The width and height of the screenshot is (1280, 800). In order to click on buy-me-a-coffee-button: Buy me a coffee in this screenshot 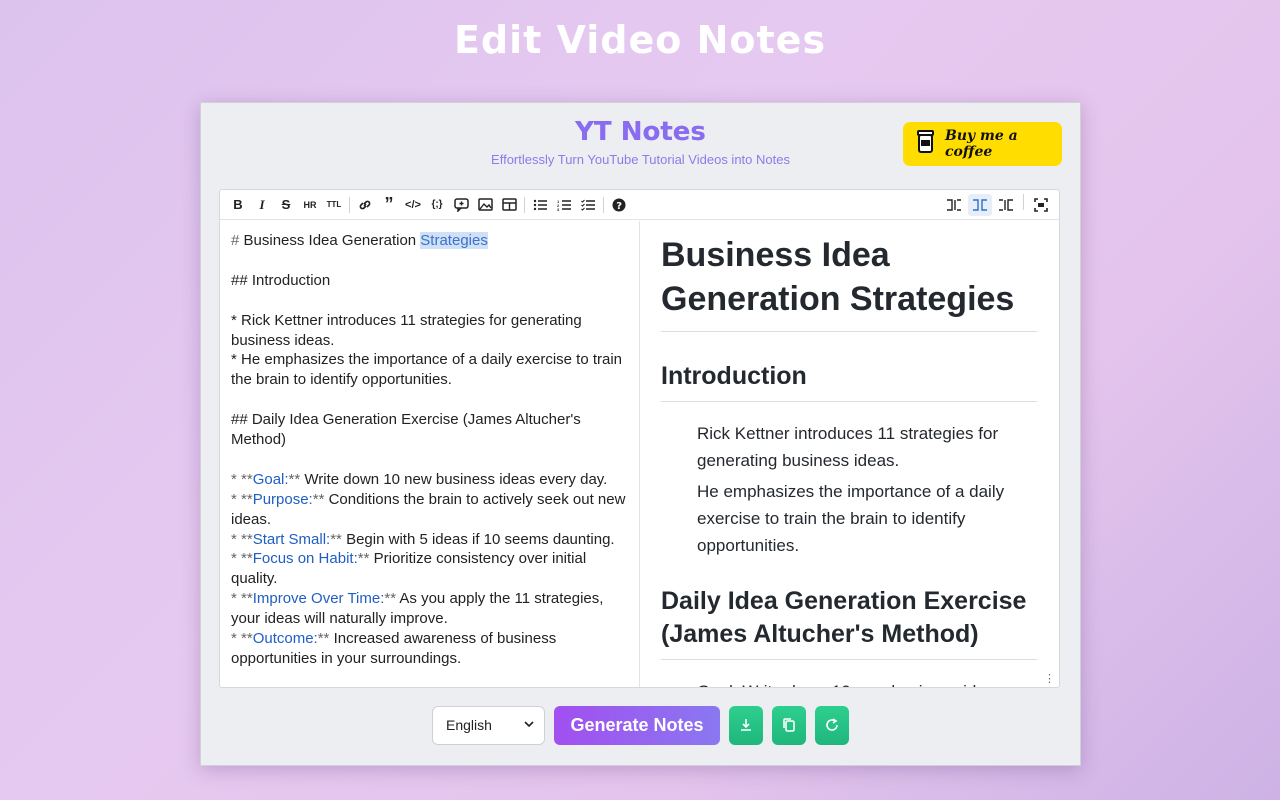, I will do `click(982, 144)`.